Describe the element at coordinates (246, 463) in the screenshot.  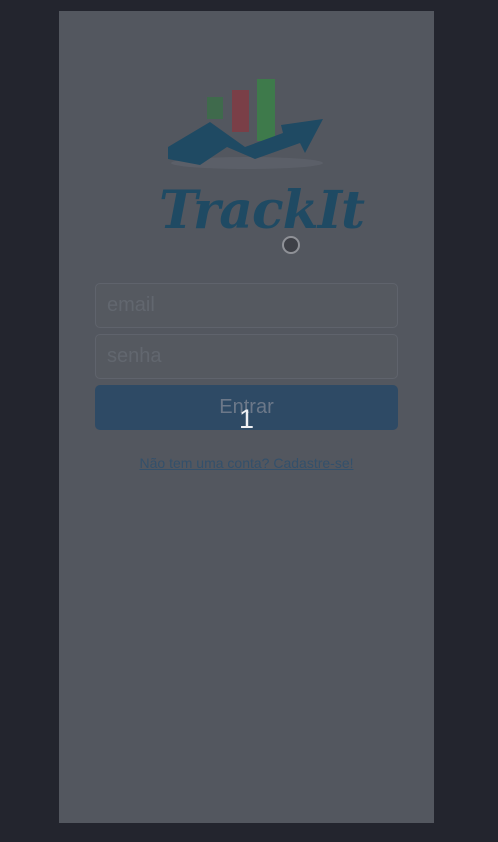
I see `signup-link: Não tem uma conta? Cadastre-se!` at that location.